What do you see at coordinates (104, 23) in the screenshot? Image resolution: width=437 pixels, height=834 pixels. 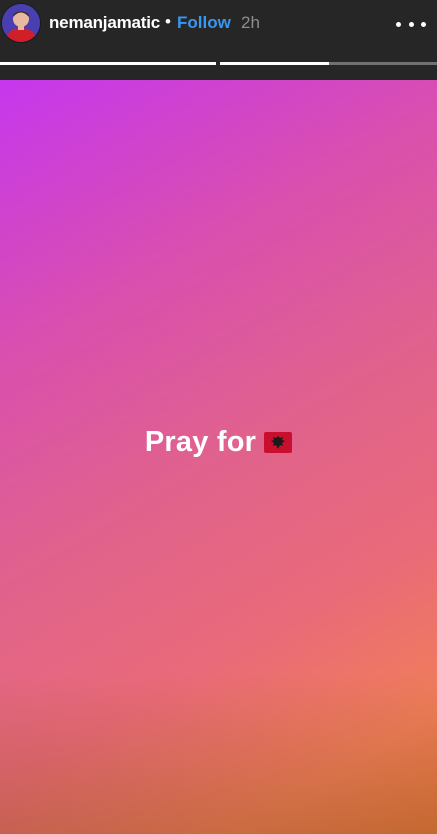 I see `username: nemanjamatic` at bounding box center [104, 23].